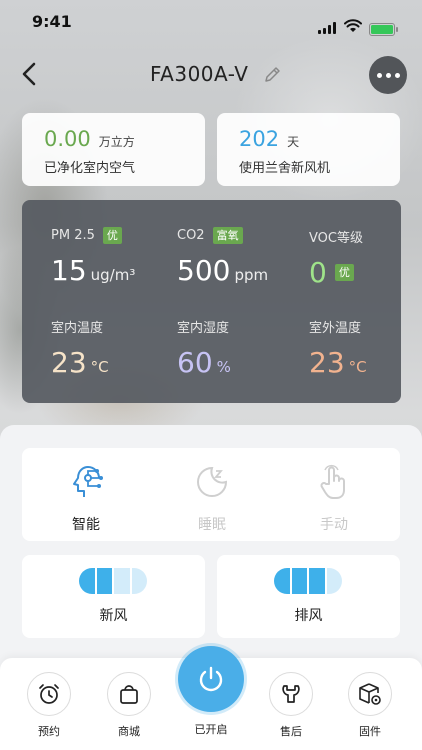 This screenshot has height=750, width=422. What do you see at coordinates (195, 362) in the screenshot?
I see `indoor-humidity-value: 60` at bounding box center [195, 362].